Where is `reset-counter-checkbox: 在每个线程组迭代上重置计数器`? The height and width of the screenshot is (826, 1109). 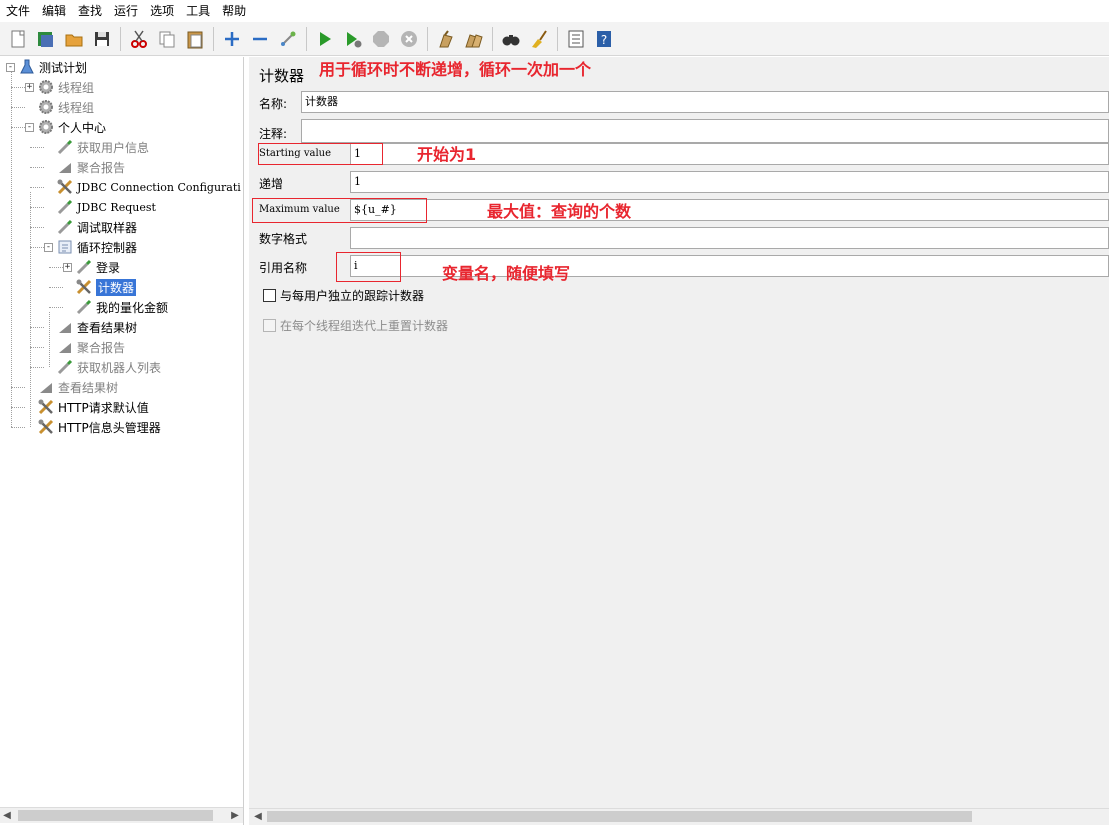 reset-counter-checkbox: 在每个线程组迭代上重置计数器 is located at coordinates (355, 325).